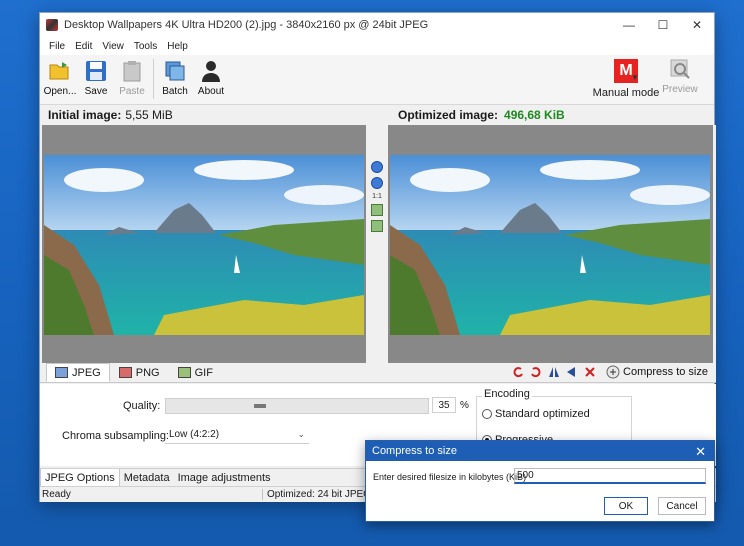  What do you see at coordinates (203, 372) in the screenshot?
I see `tab-gif-label: GIF` at bounding box center [203, 372].